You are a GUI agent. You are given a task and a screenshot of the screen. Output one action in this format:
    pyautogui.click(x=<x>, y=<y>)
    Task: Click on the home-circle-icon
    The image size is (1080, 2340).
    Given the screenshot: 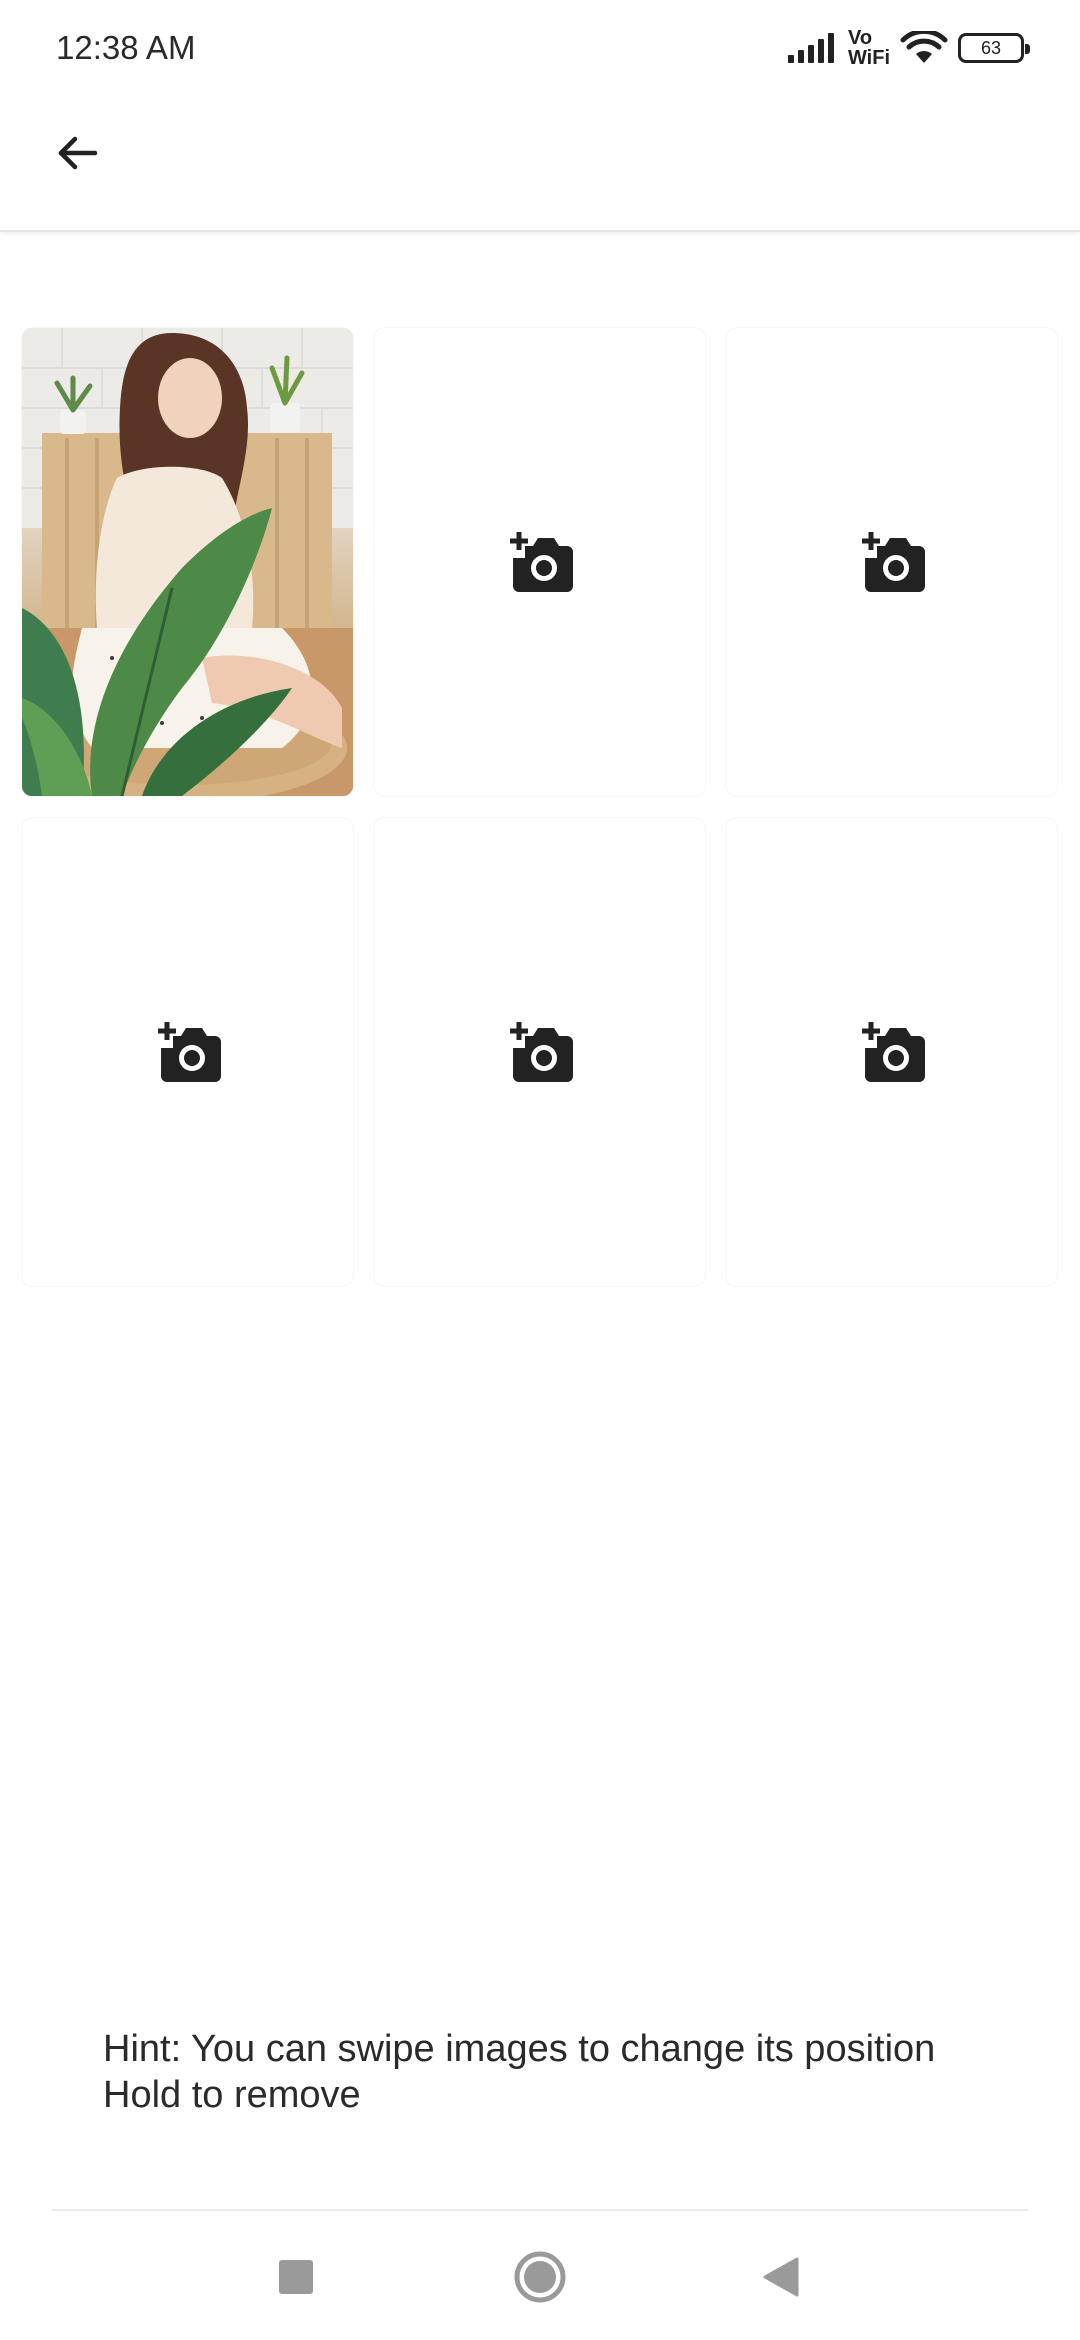 What is the action you would take?
    pyautogui.click(x=540, y=2277)
    